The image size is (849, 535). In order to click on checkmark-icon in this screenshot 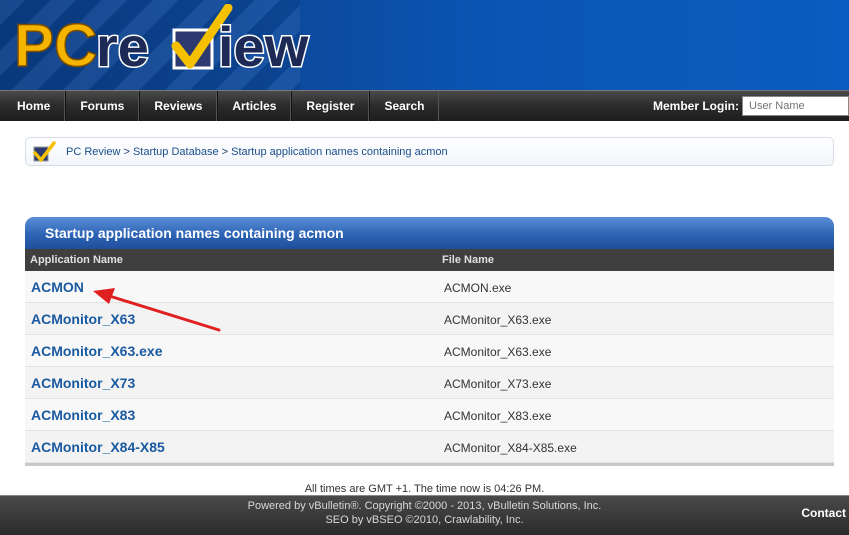, I will do `click(44, 151)`.